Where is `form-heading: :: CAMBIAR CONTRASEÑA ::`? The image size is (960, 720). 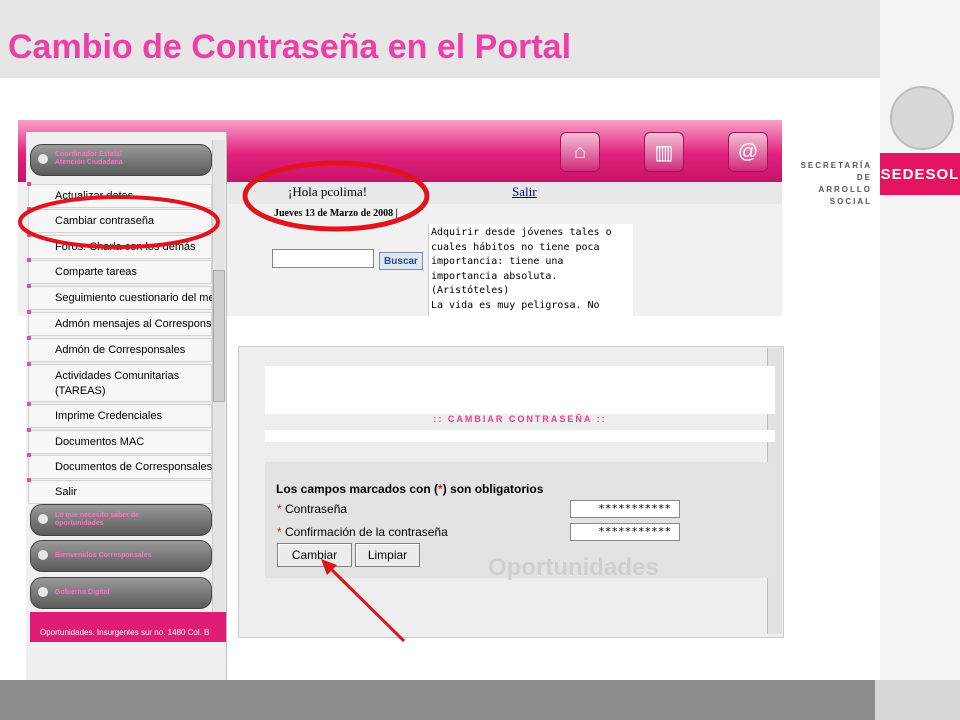 form-heading: :: CAMBIAR CONTRASEÑA :: is located at coordinates (520, 419).